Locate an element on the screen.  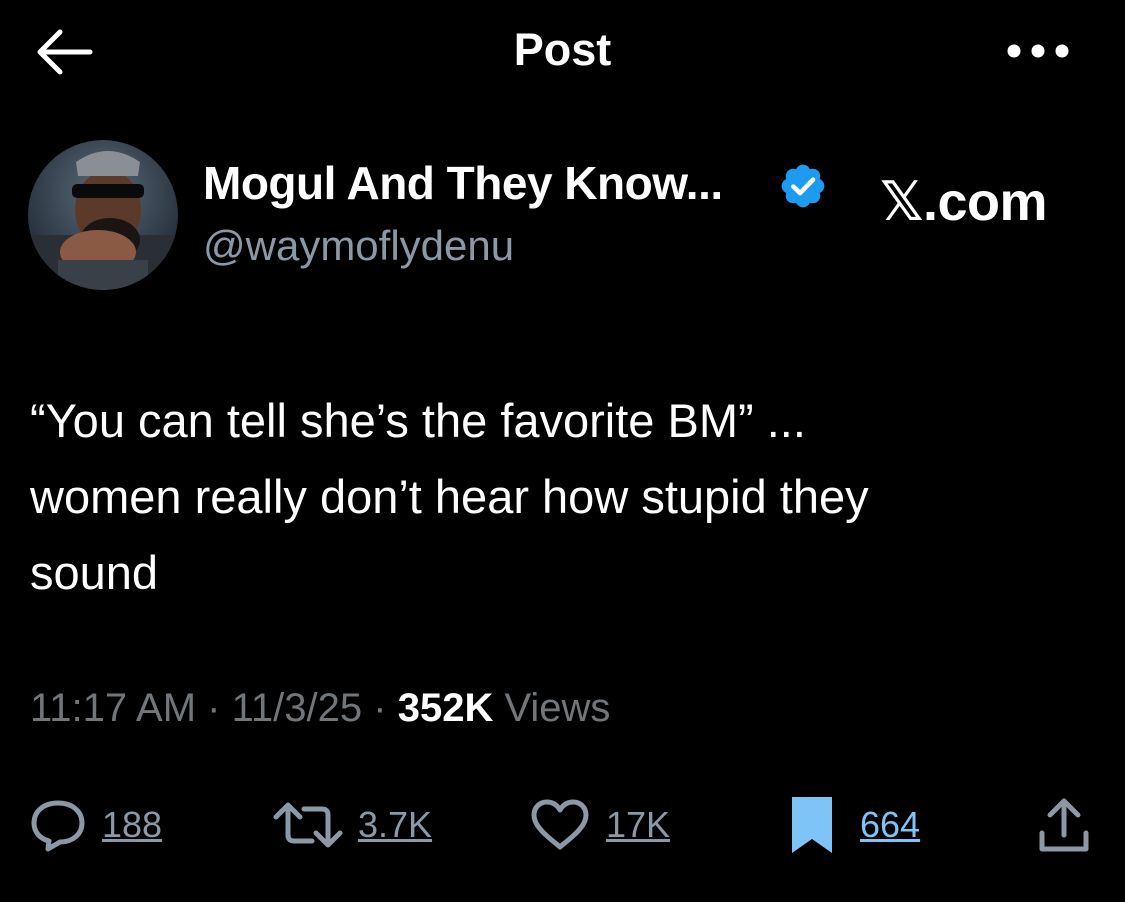
repost-count: 3.7K is located at coordinates (395, 825).